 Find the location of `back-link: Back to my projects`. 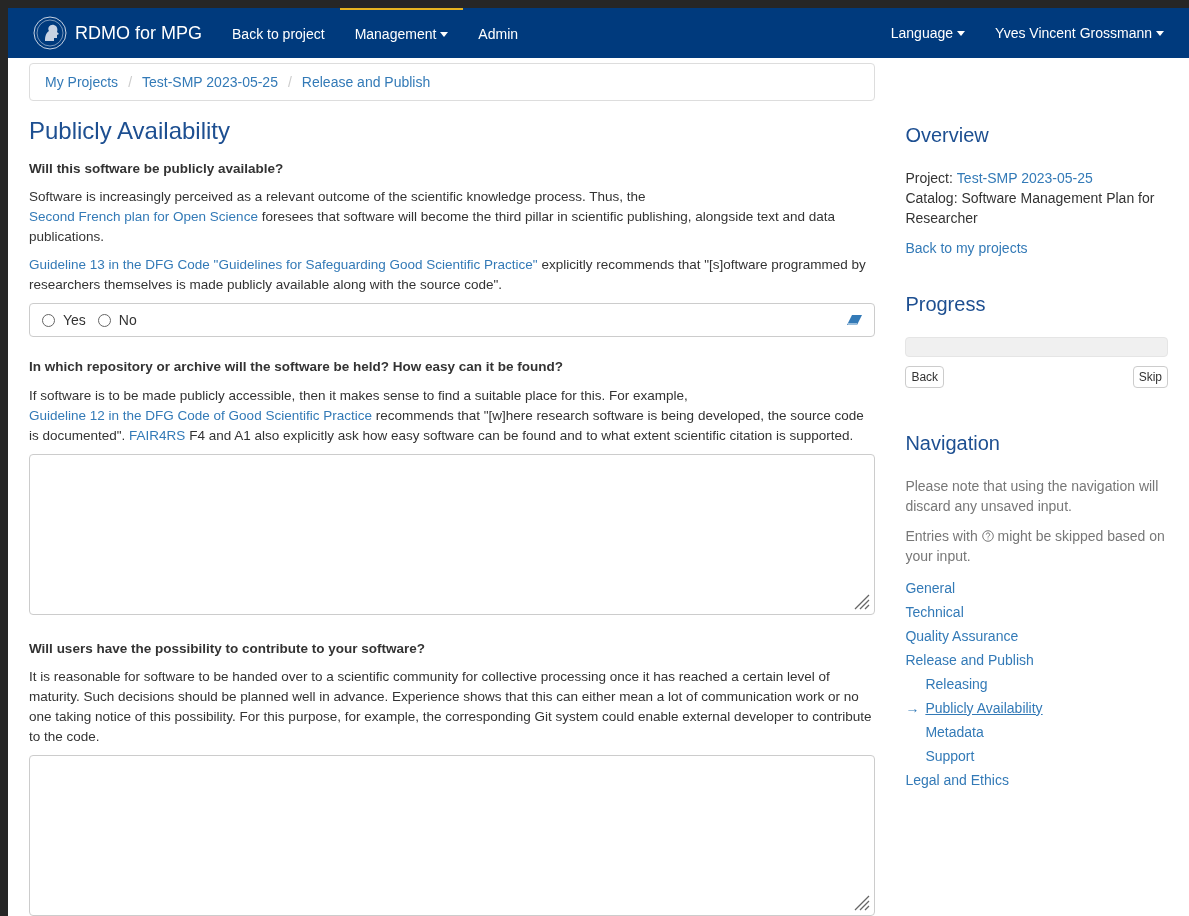

back-link: Back to my projects is located at coordinates (1036, 248).